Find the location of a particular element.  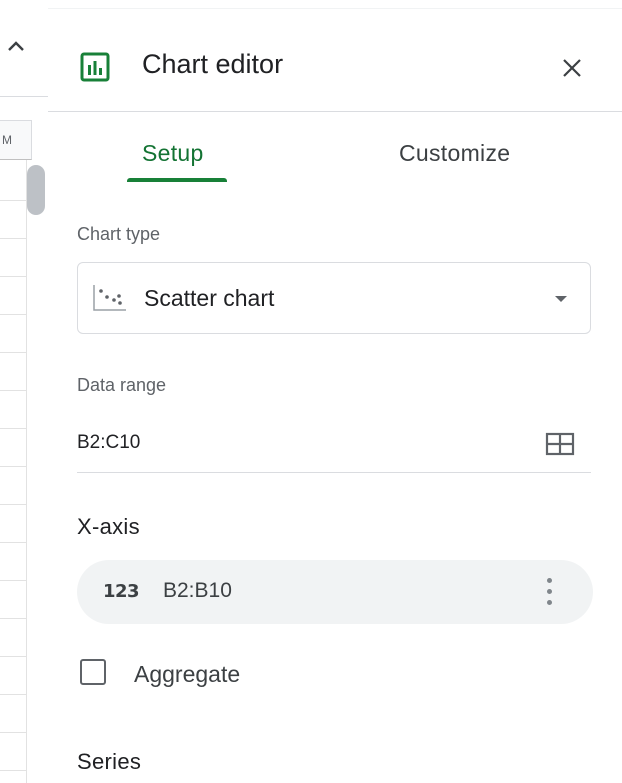

grid-icon is located at coordinates (560, 444).